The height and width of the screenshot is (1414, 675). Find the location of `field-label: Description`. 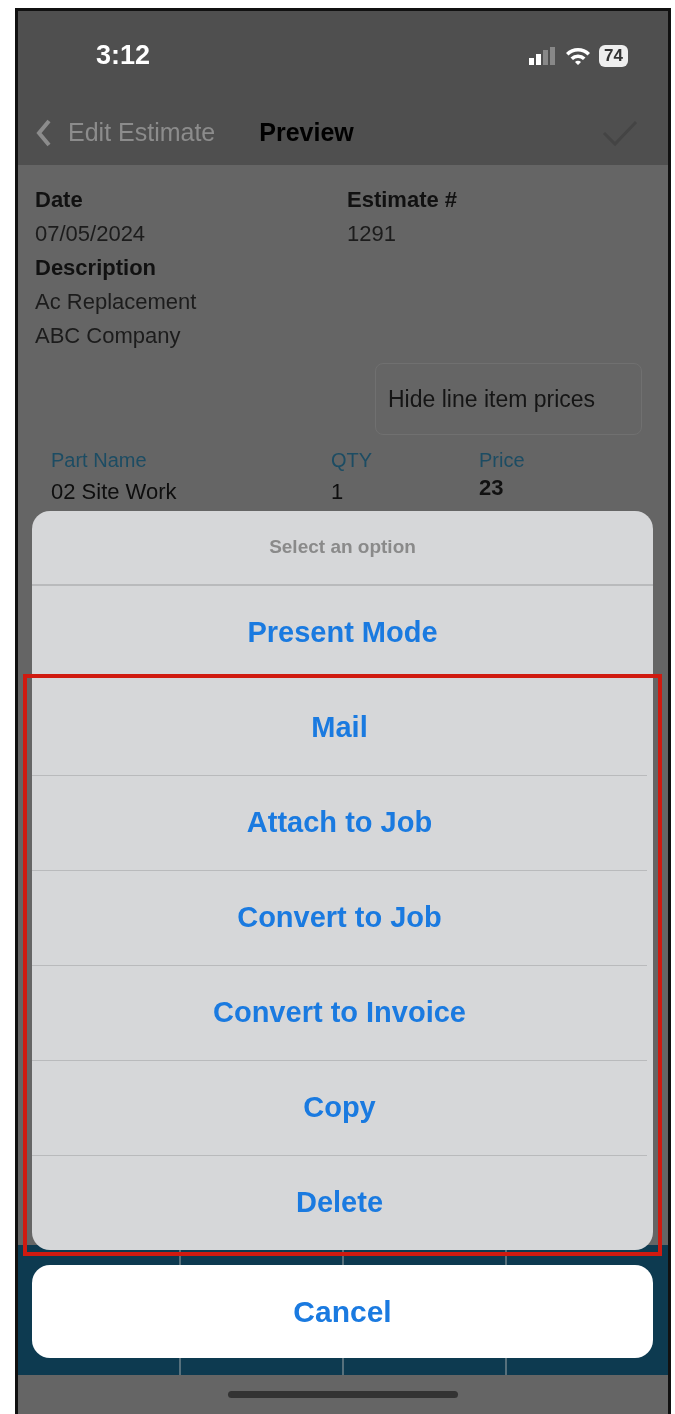

field-label: Description is located at coordinates (96, 268).